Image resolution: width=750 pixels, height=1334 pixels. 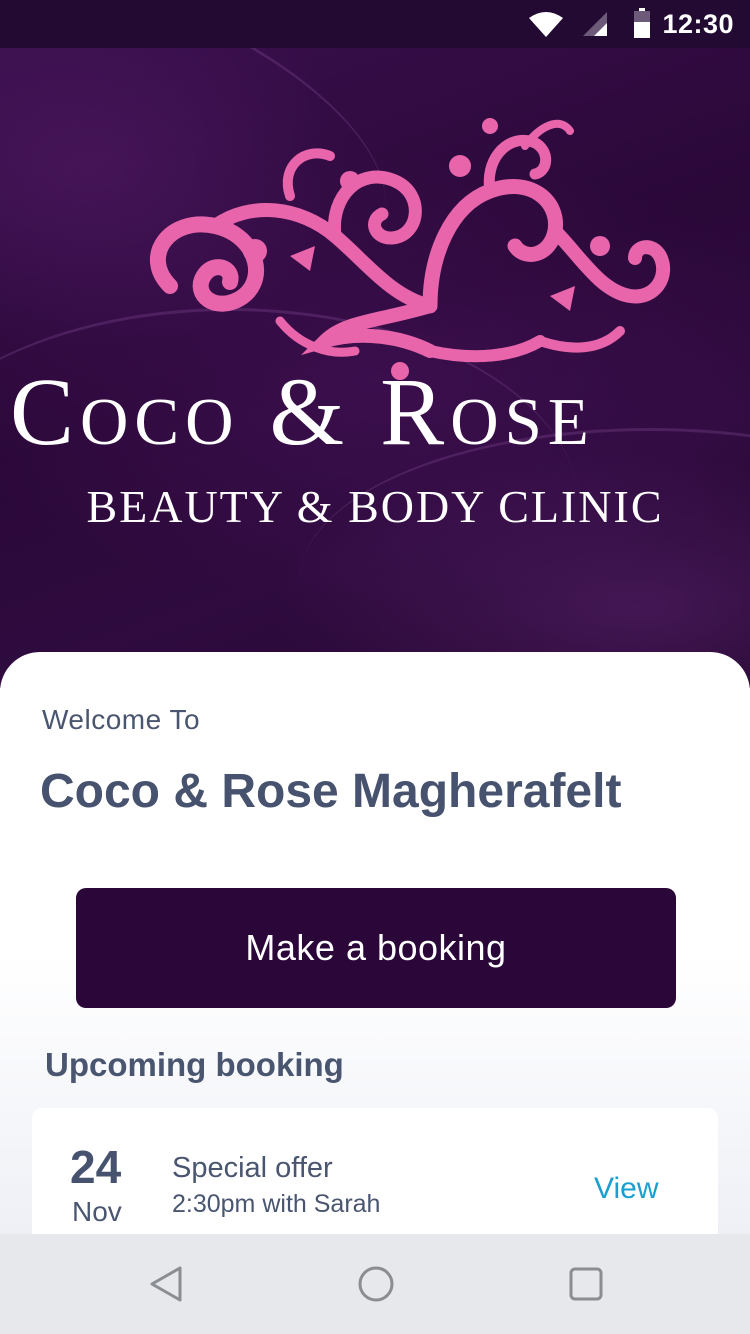 What do you see at coordinates (546, 24) in the screenshot?
I see `wifi-icon` at bounding box center [546, 24].